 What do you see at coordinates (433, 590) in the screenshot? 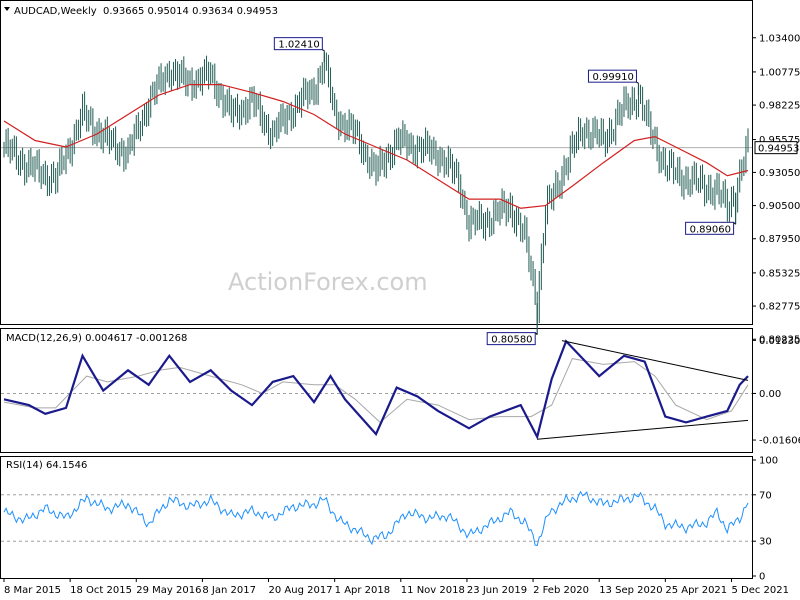
I see `x-tick-label: 11 Nov 2018` at bounding box center [433, 590].